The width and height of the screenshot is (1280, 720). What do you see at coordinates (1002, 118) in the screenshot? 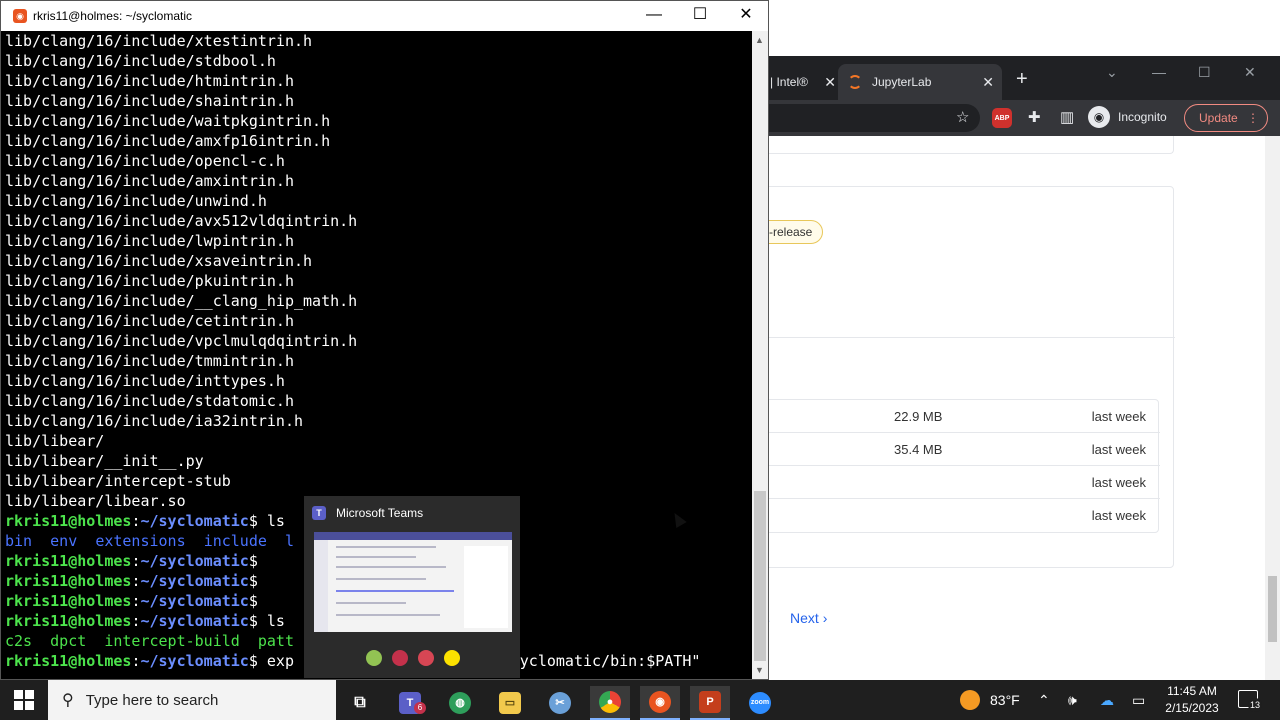
I see `adblock-plus-icon: ABP` at bounding box center [1002, 118].